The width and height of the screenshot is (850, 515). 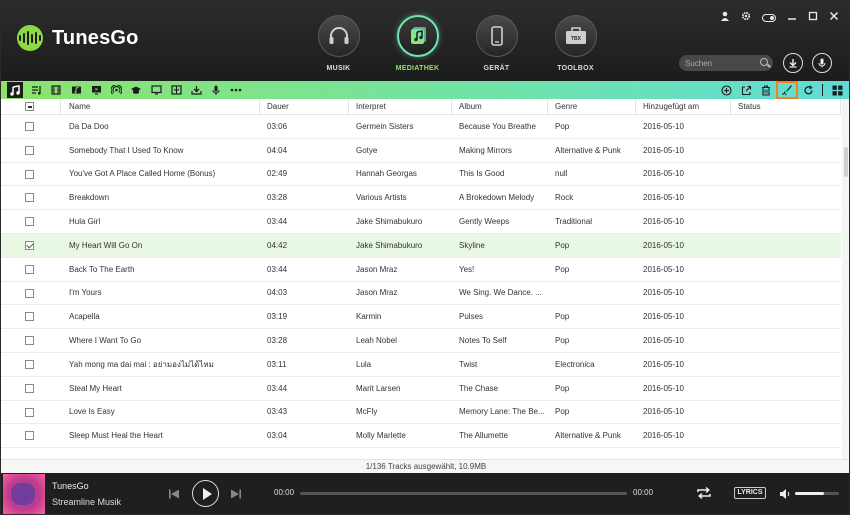 What do you see at coordinates (834, 18) in the screenshot?
I see `close-icon` at bounding box center [834, 18].